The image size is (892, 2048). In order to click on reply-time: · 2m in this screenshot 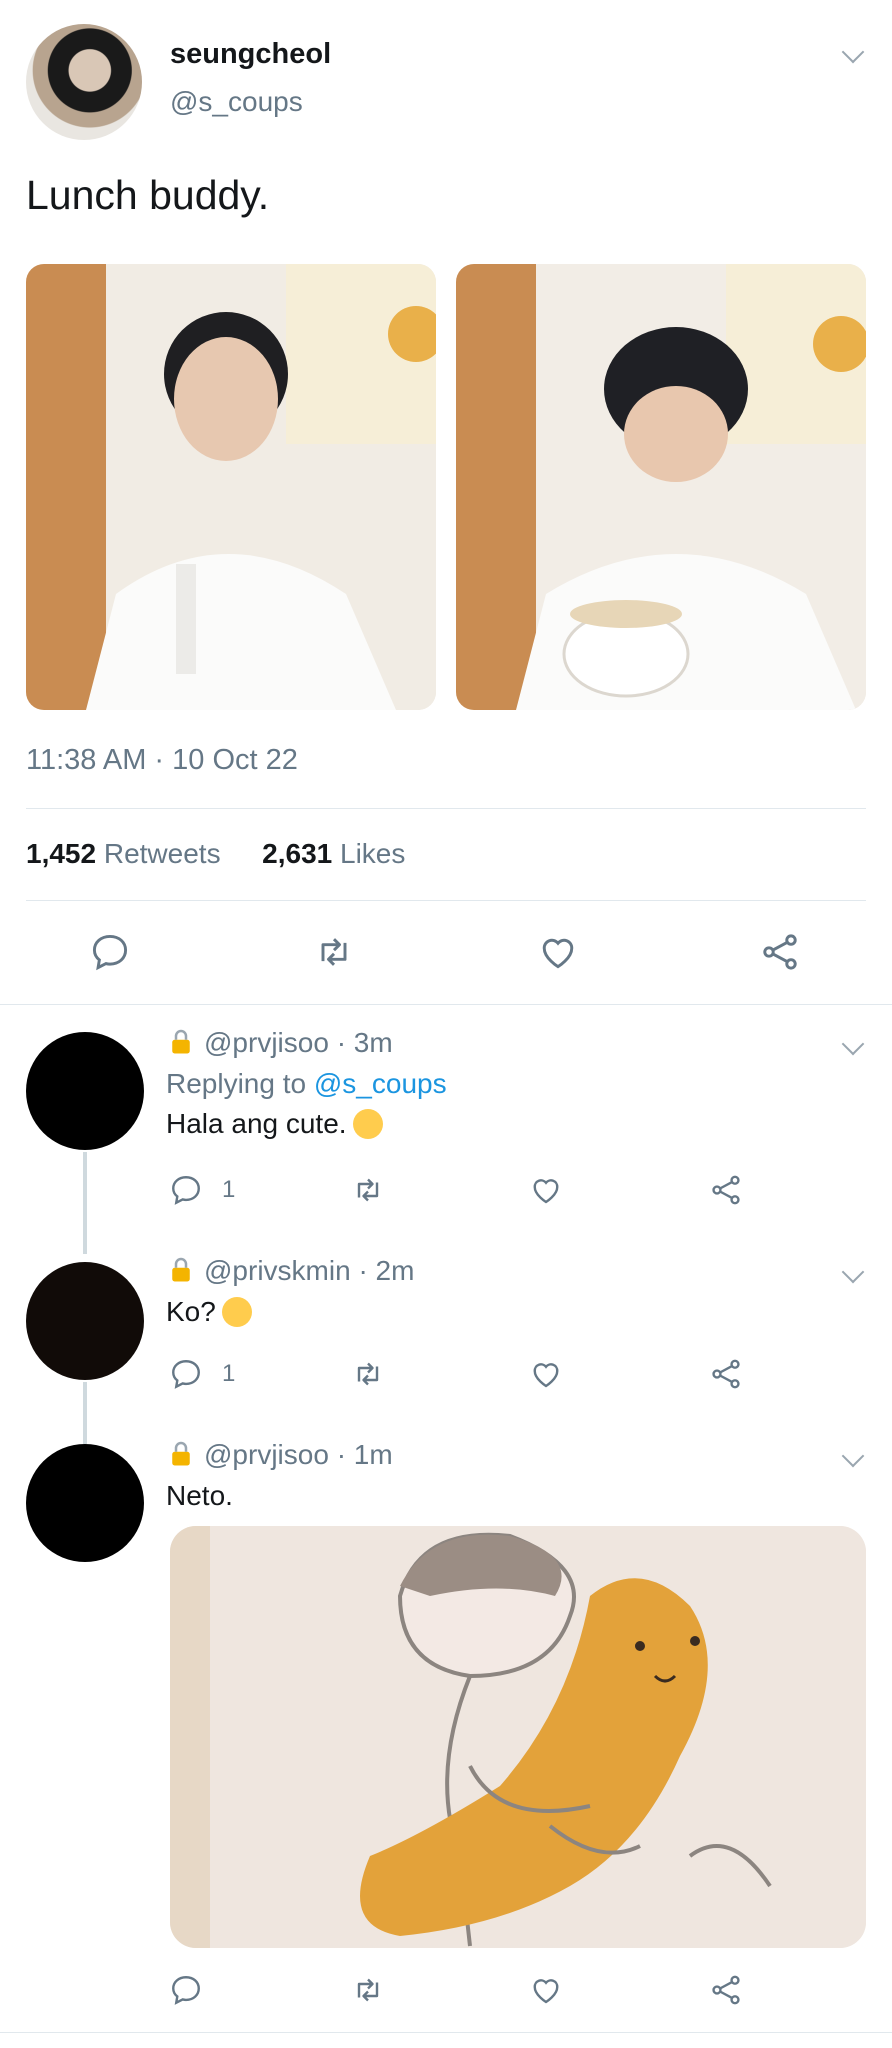, I will do `click(386, 1270)`.